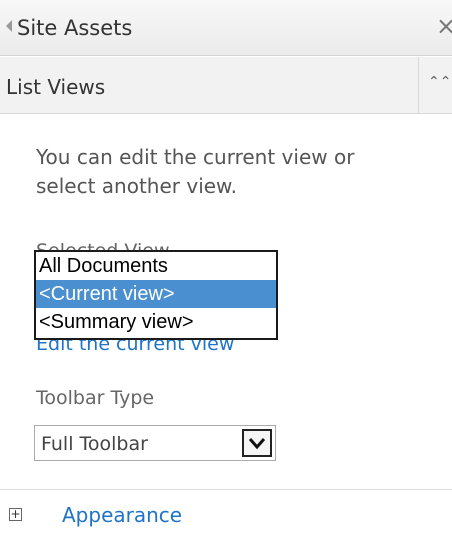 The width and height of the screenshot is (452, 537). What do you see at coordinates (94, 444) in the screenshot?
I see `toolbar-type-value: Full Toolbar` at bounding box center [94, 444].